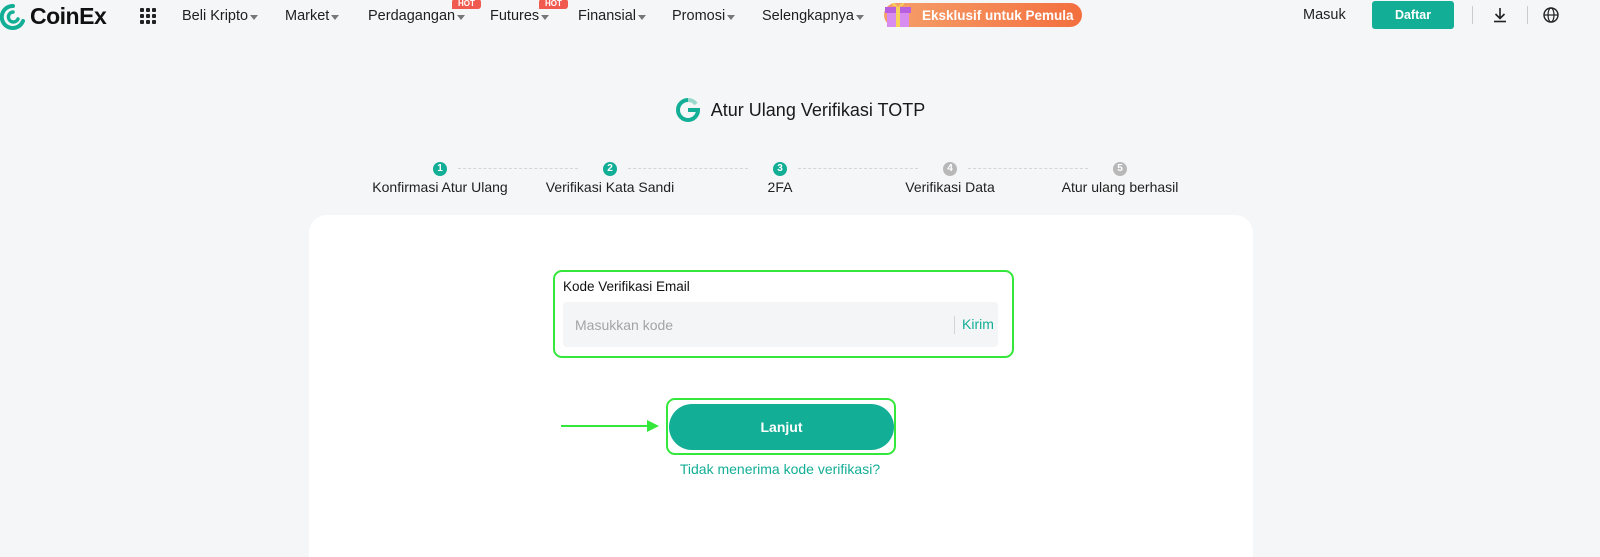 The width and height of the screenshot is (1600, 557). What do you see at coordinates (1120, 187) in the screenshot?
I see `step-label: Atur ulang berhasil` at bounding box center [1120, 187].